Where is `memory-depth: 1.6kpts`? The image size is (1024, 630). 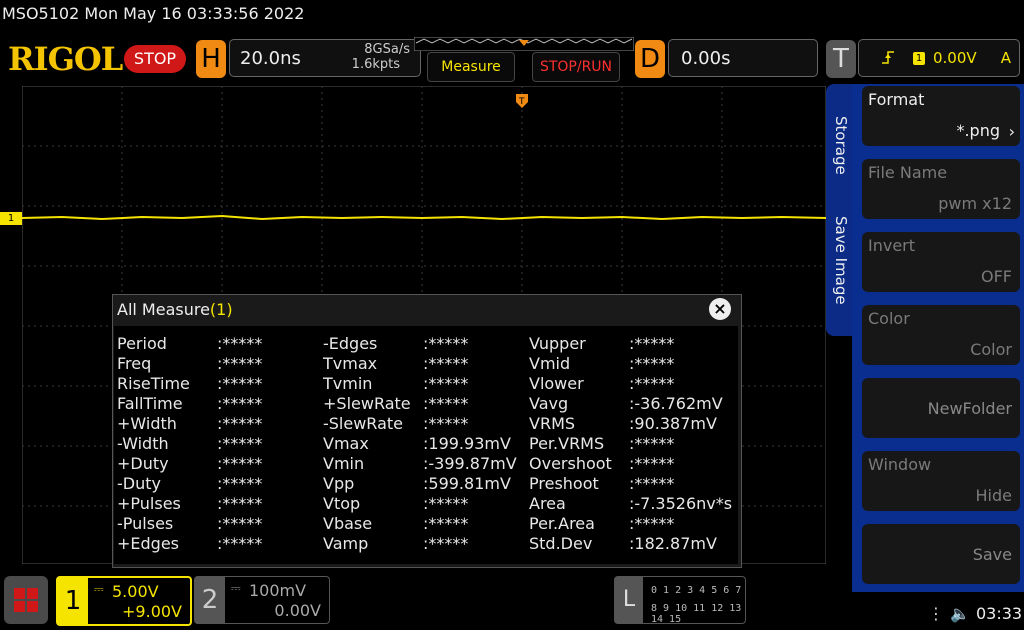
memory-depth: 1.6kpts is located at coordinates (375, 64).